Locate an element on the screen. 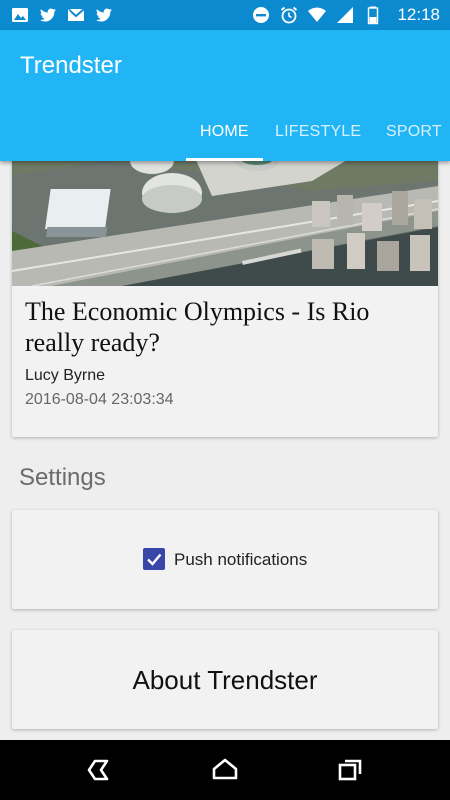 The image size is (450, 800). settings-heading: Settings is located at coordinates (62, 477).